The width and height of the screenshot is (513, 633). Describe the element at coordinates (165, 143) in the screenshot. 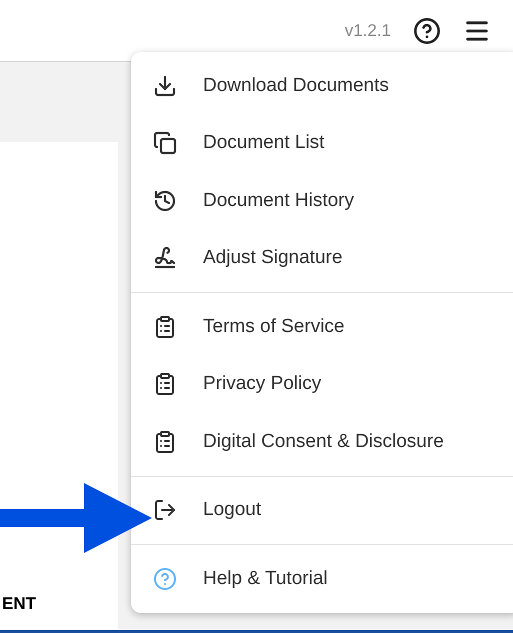

I see `copy-icon` at that location.